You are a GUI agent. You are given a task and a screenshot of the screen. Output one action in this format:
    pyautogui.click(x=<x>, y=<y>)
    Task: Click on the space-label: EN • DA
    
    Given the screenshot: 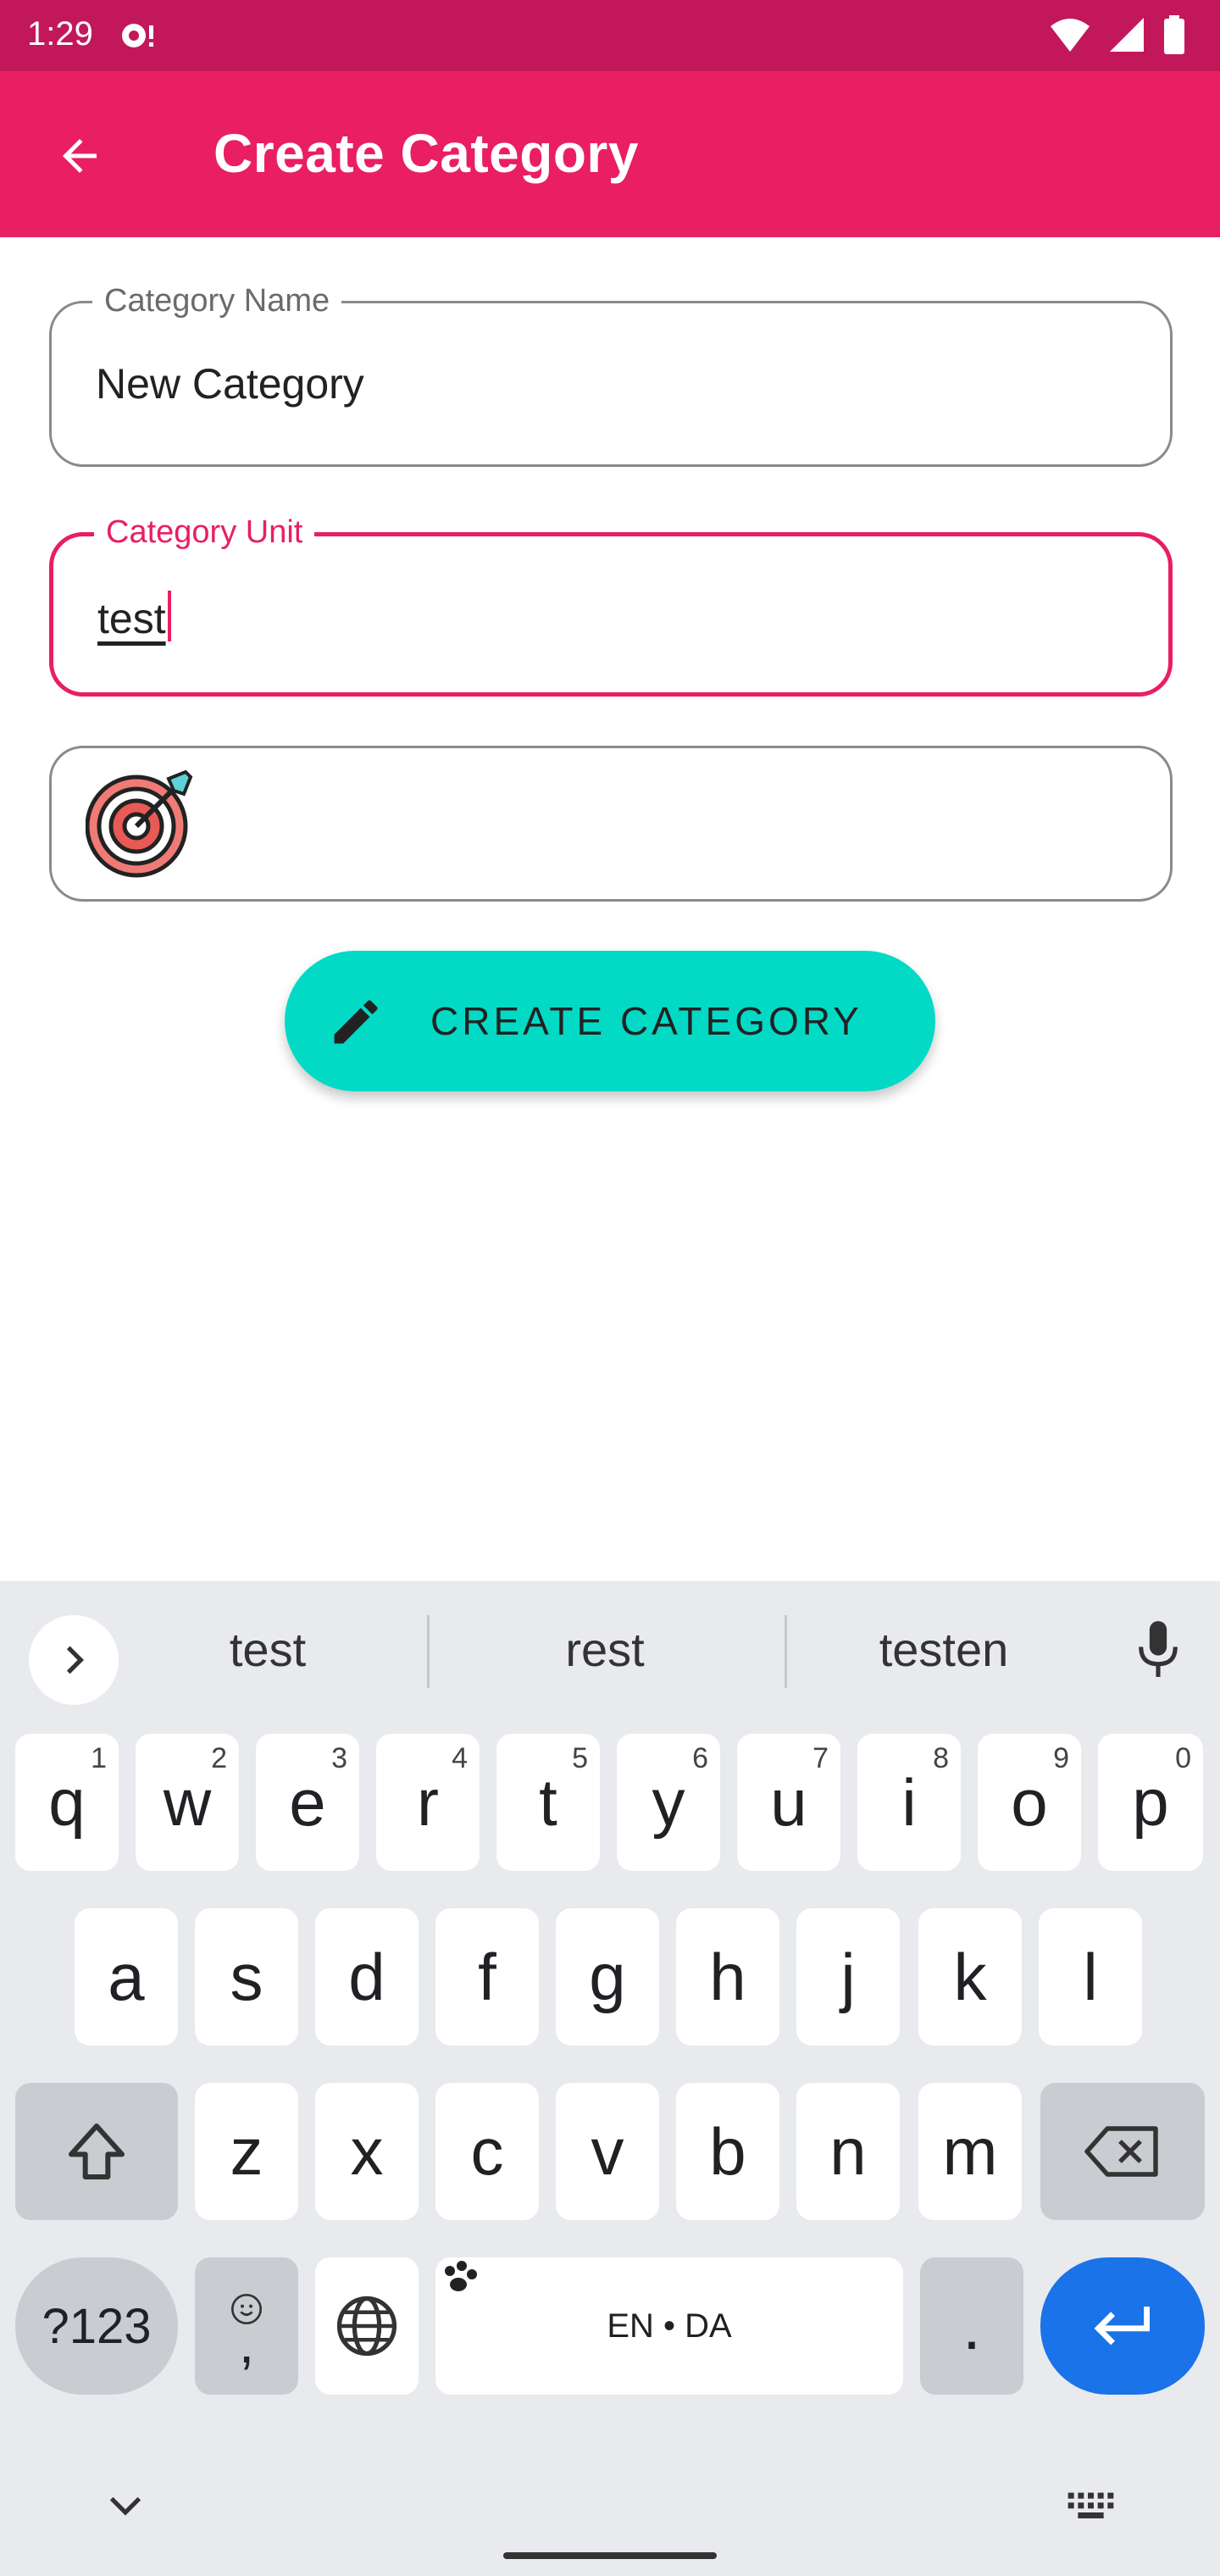 What is the action you would take?
    pyautogui.click(x=669, y=2326)
    